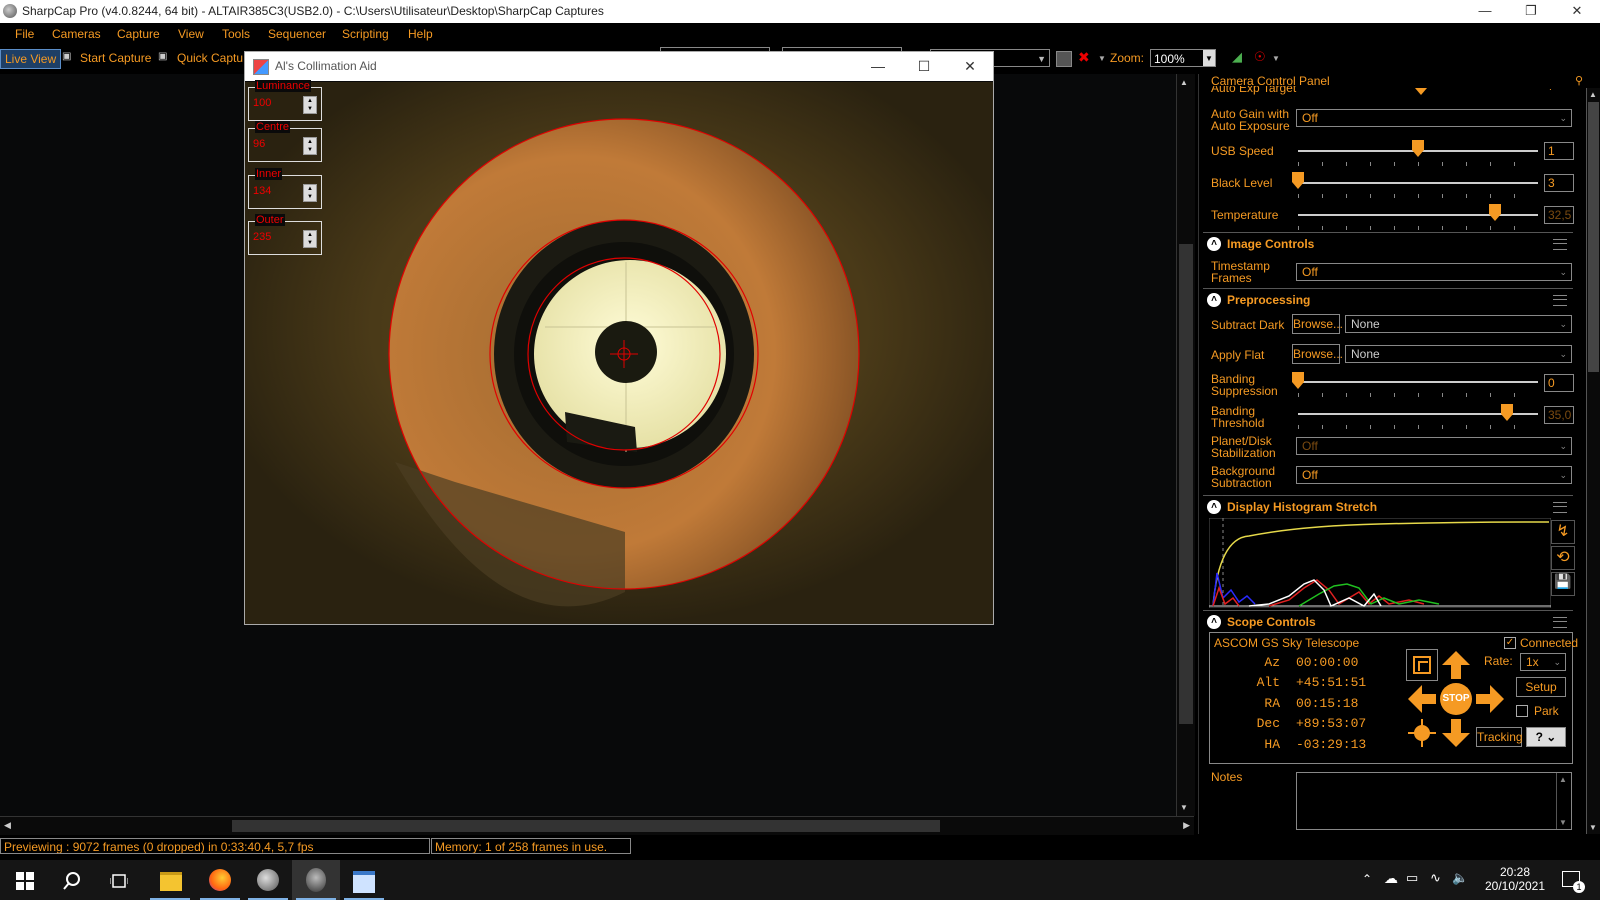 This screenshot has width=1600, height=900. What do you see at coordinates (420, 34) in the screenshot?
I see `menu-help: Help` at bounding box center [420, 34].